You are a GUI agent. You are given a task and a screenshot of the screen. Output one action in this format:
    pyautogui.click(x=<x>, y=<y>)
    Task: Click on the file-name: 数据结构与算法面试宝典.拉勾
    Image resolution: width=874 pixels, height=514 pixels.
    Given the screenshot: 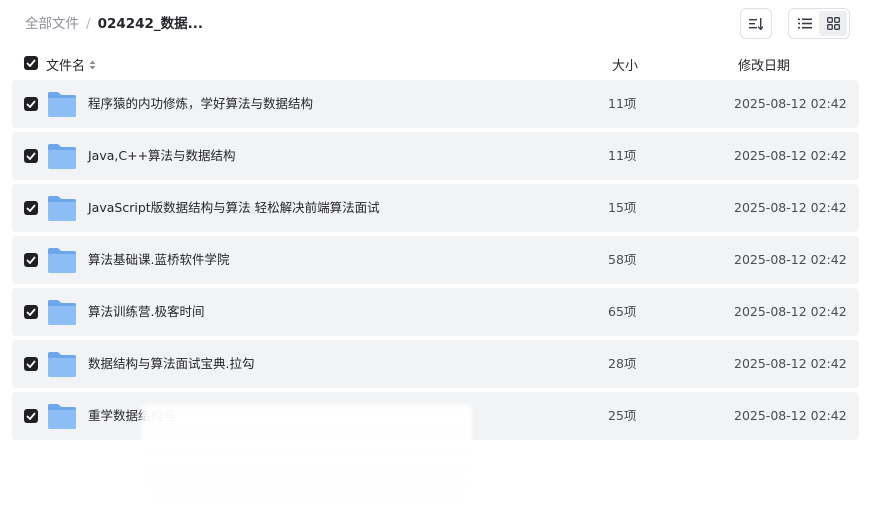 What is the action you would take?
    pyautogui.click(x=171, y=364)
    